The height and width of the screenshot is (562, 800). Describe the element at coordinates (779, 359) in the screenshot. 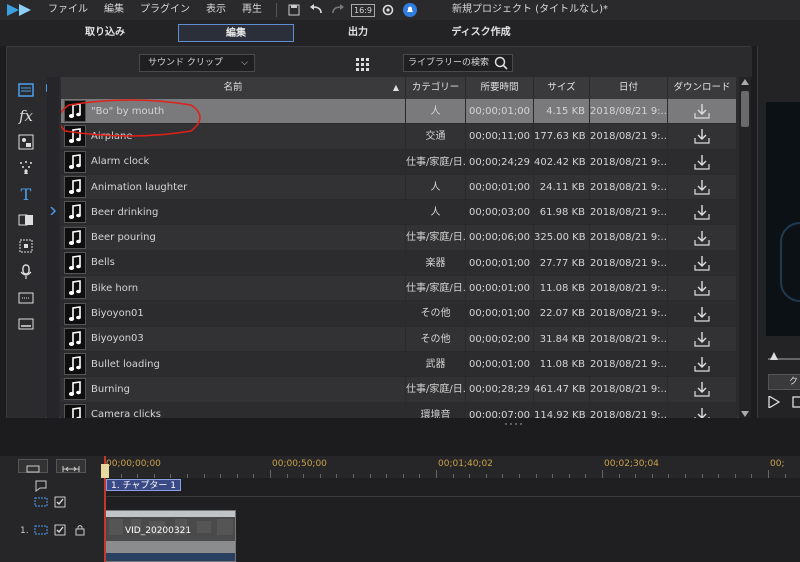

I see `preview-position-slider` at that location.